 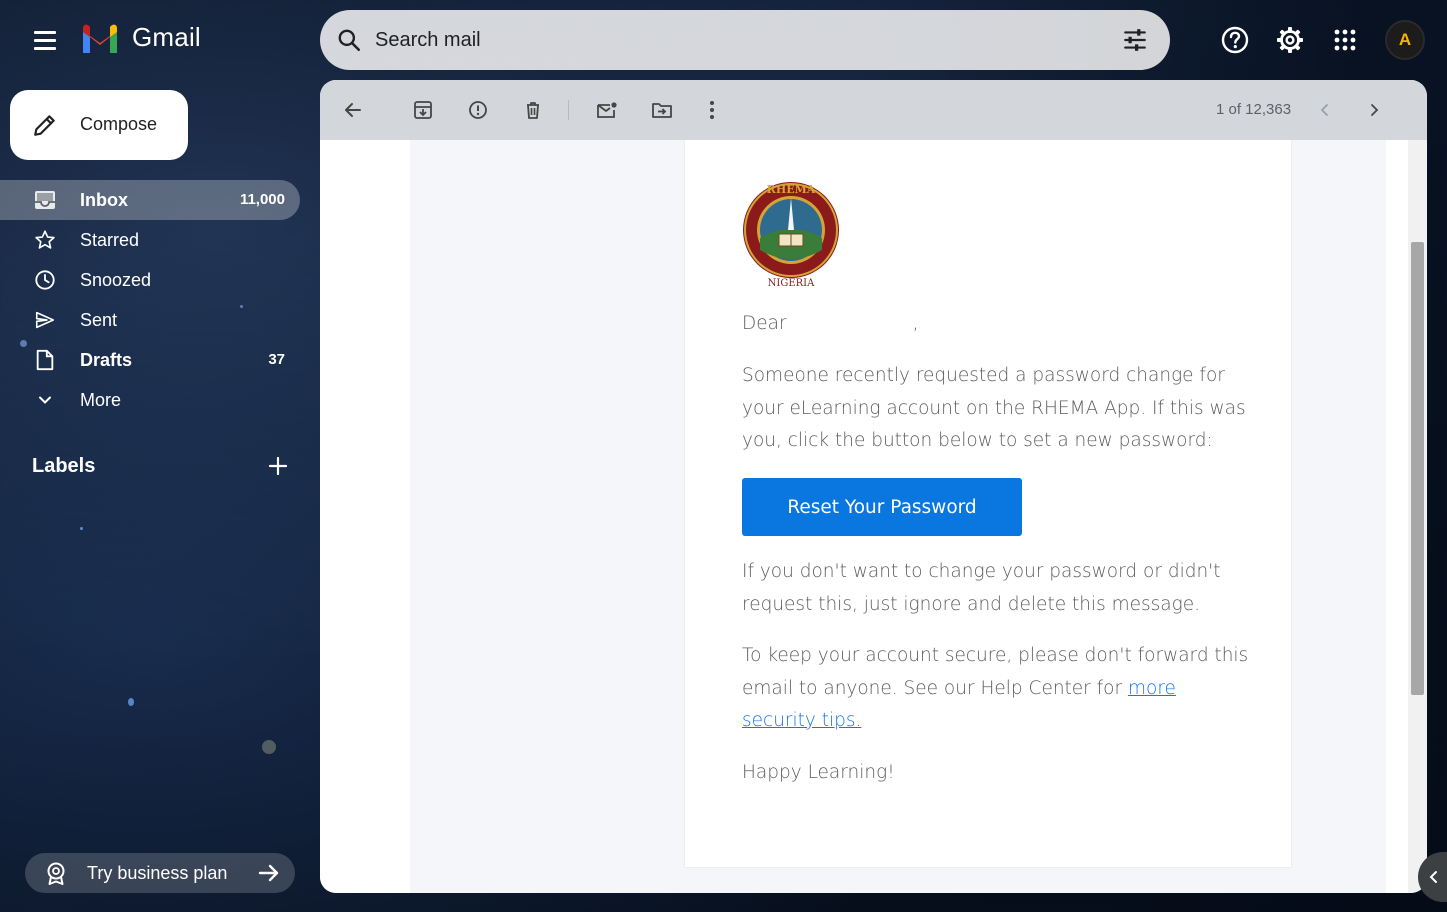 What do you see at coordinates (104, 200) in the screenshot?
I see `sidebar-item-label: Inbox` at bounding box center [104, 200].